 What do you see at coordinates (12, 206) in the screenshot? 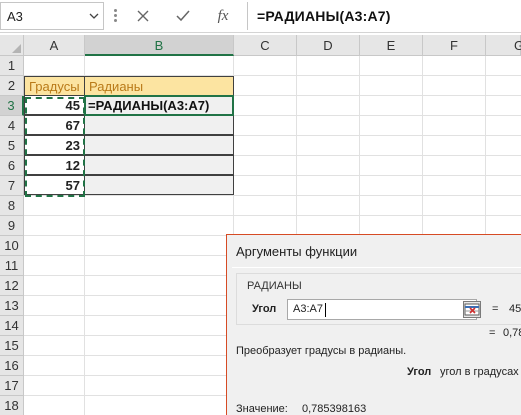
I see `row-header-8: 8` at bounding box center [12, 206].